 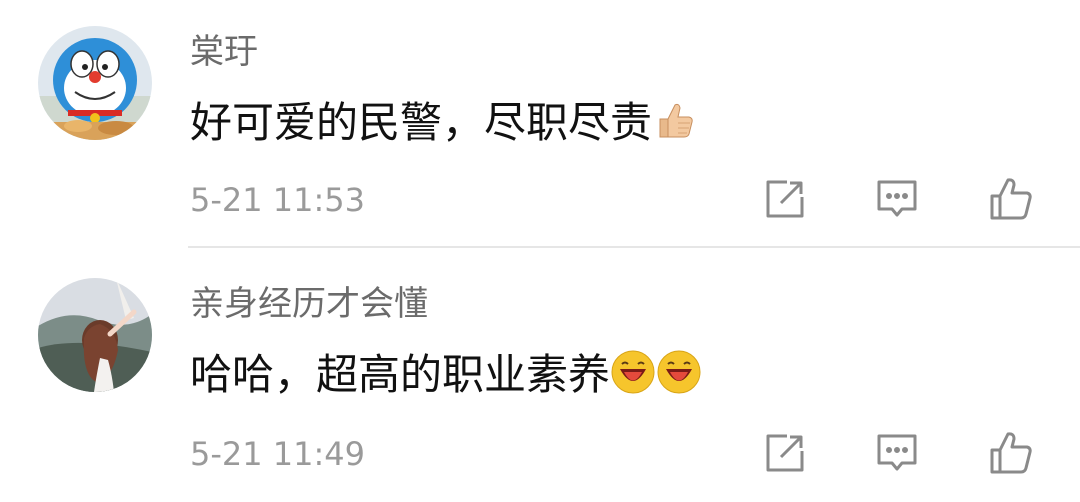 I want to click on comment-username: 亲身经历才会懂, so click(x=309, y=304).